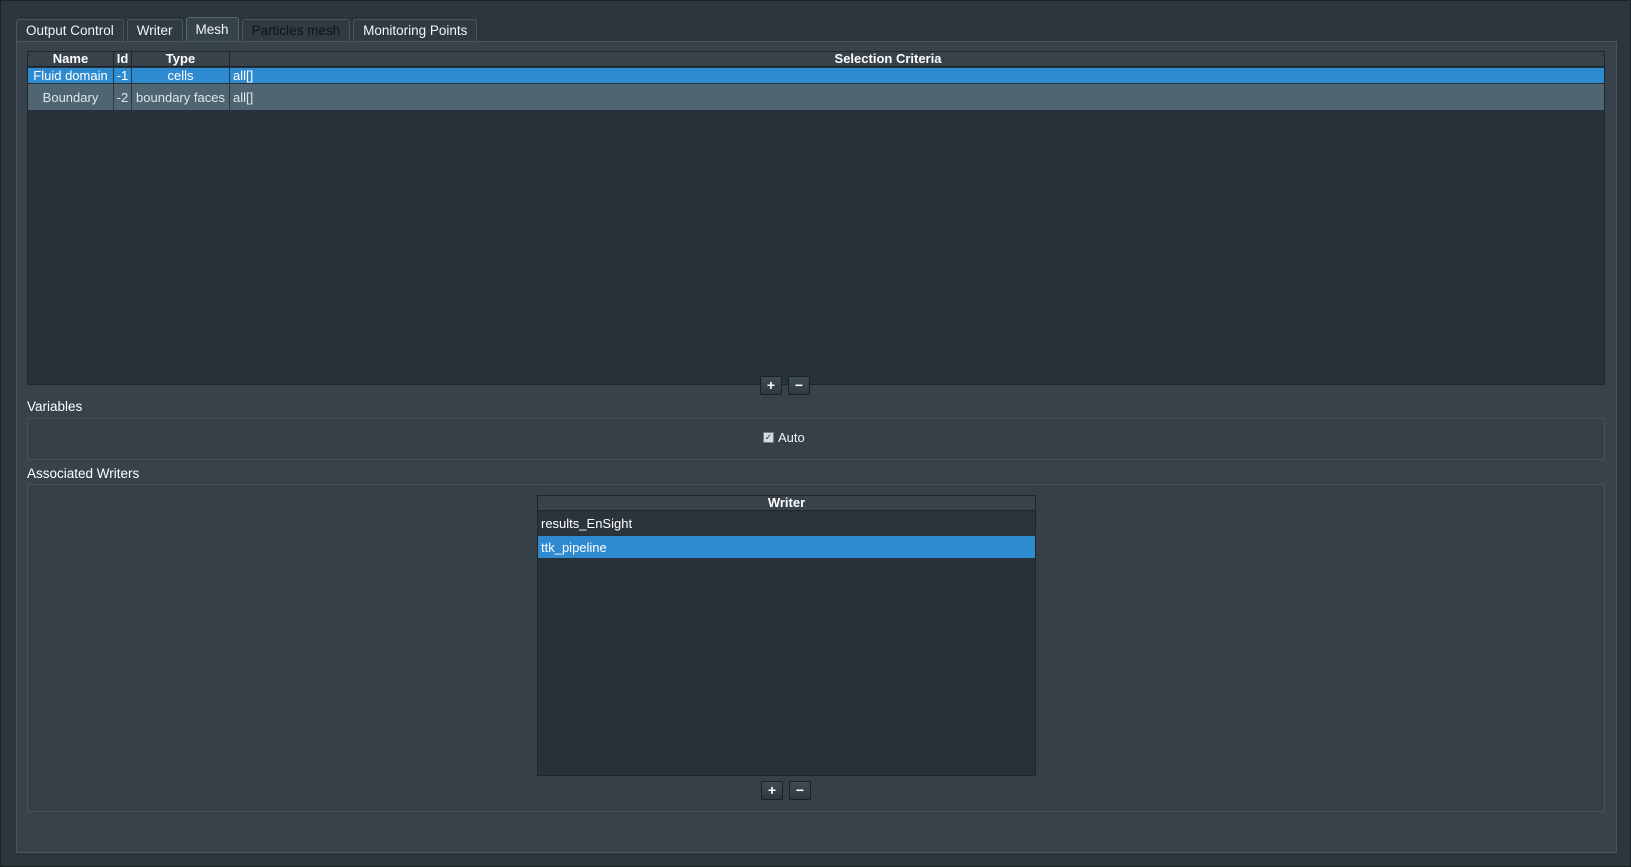 The image size is (1631, 867). I want to click on tab-mesh: Mesh, so click(212, 29).